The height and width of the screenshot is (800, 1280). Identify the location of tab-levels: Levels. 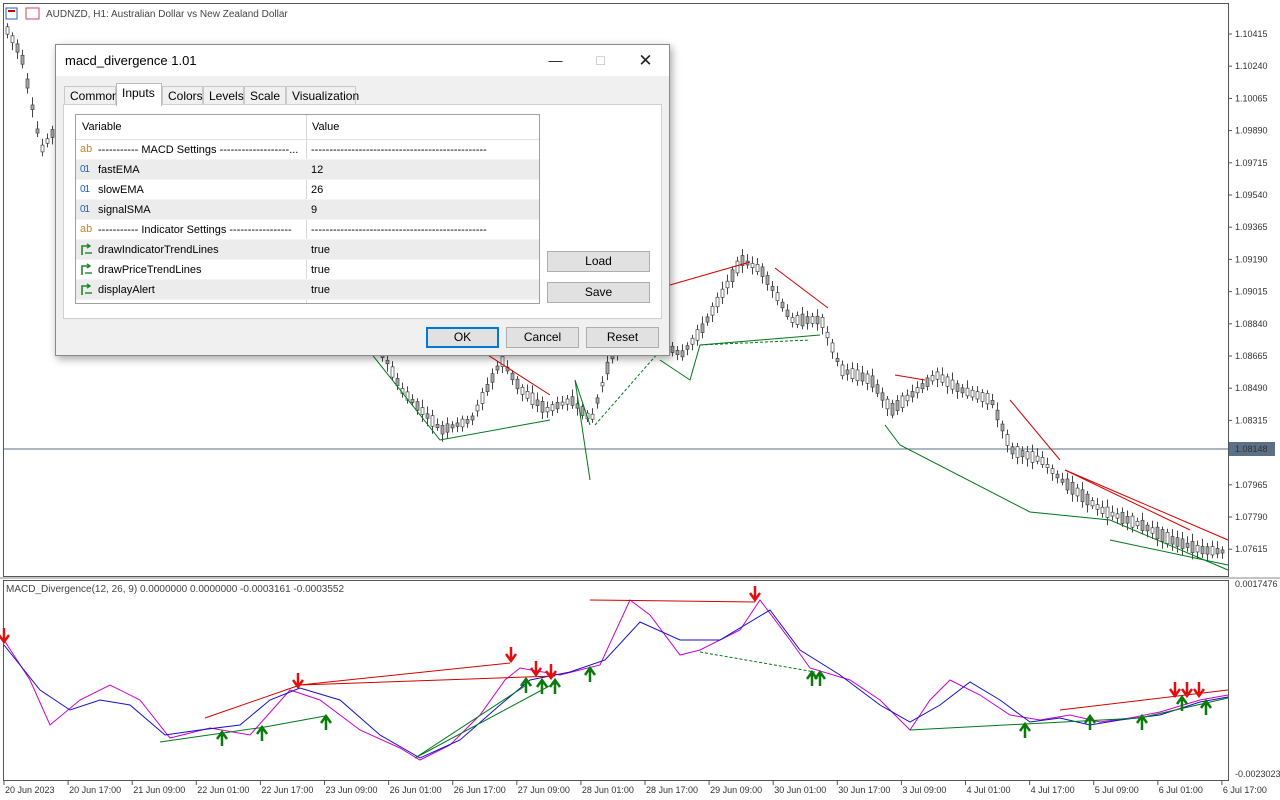
(223, 95).